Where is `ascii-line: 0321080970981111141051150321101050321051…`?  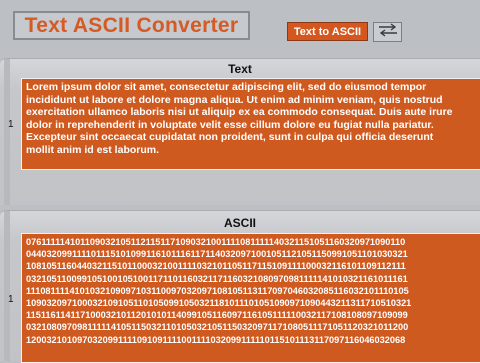
ascii-line: 0321080970981111141051150321101050321051… is located at coordinates (217, 327).